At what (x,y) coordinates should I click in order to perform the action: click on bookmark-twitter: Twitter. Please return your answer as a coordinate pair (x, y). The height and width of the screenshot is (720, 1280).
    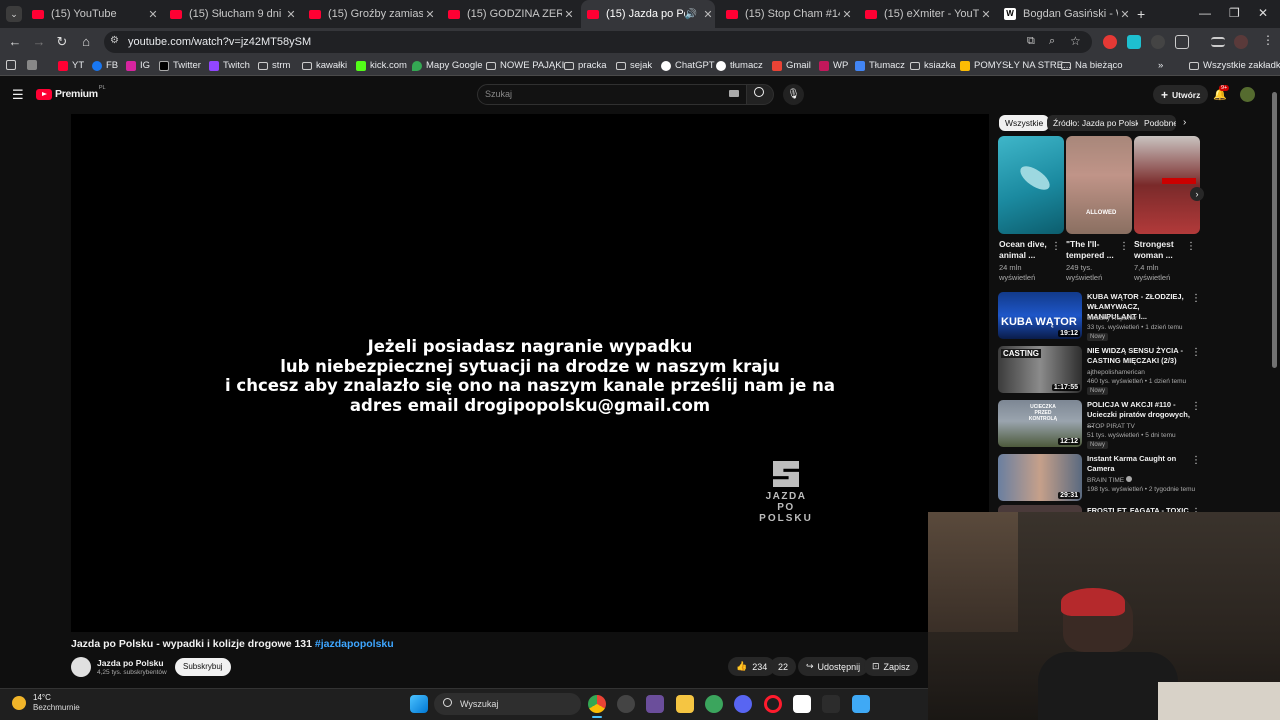
    Looking at the image, I should click on (180, 65).